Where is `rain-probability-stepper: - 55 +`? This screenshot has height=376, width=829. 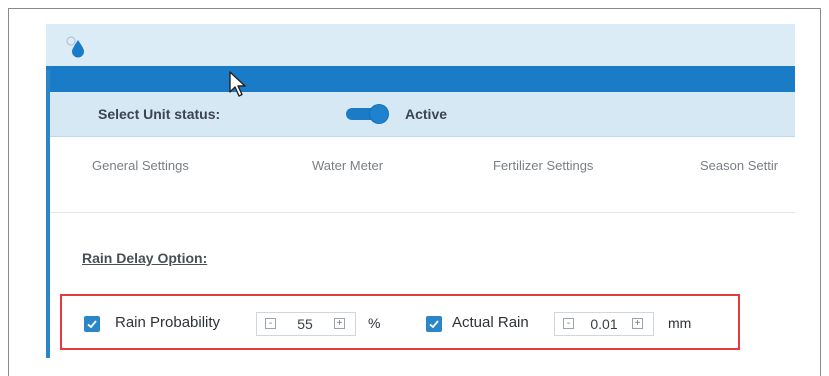 rain-probability-stepper: - 55 + is located at coordinates (306, 324).